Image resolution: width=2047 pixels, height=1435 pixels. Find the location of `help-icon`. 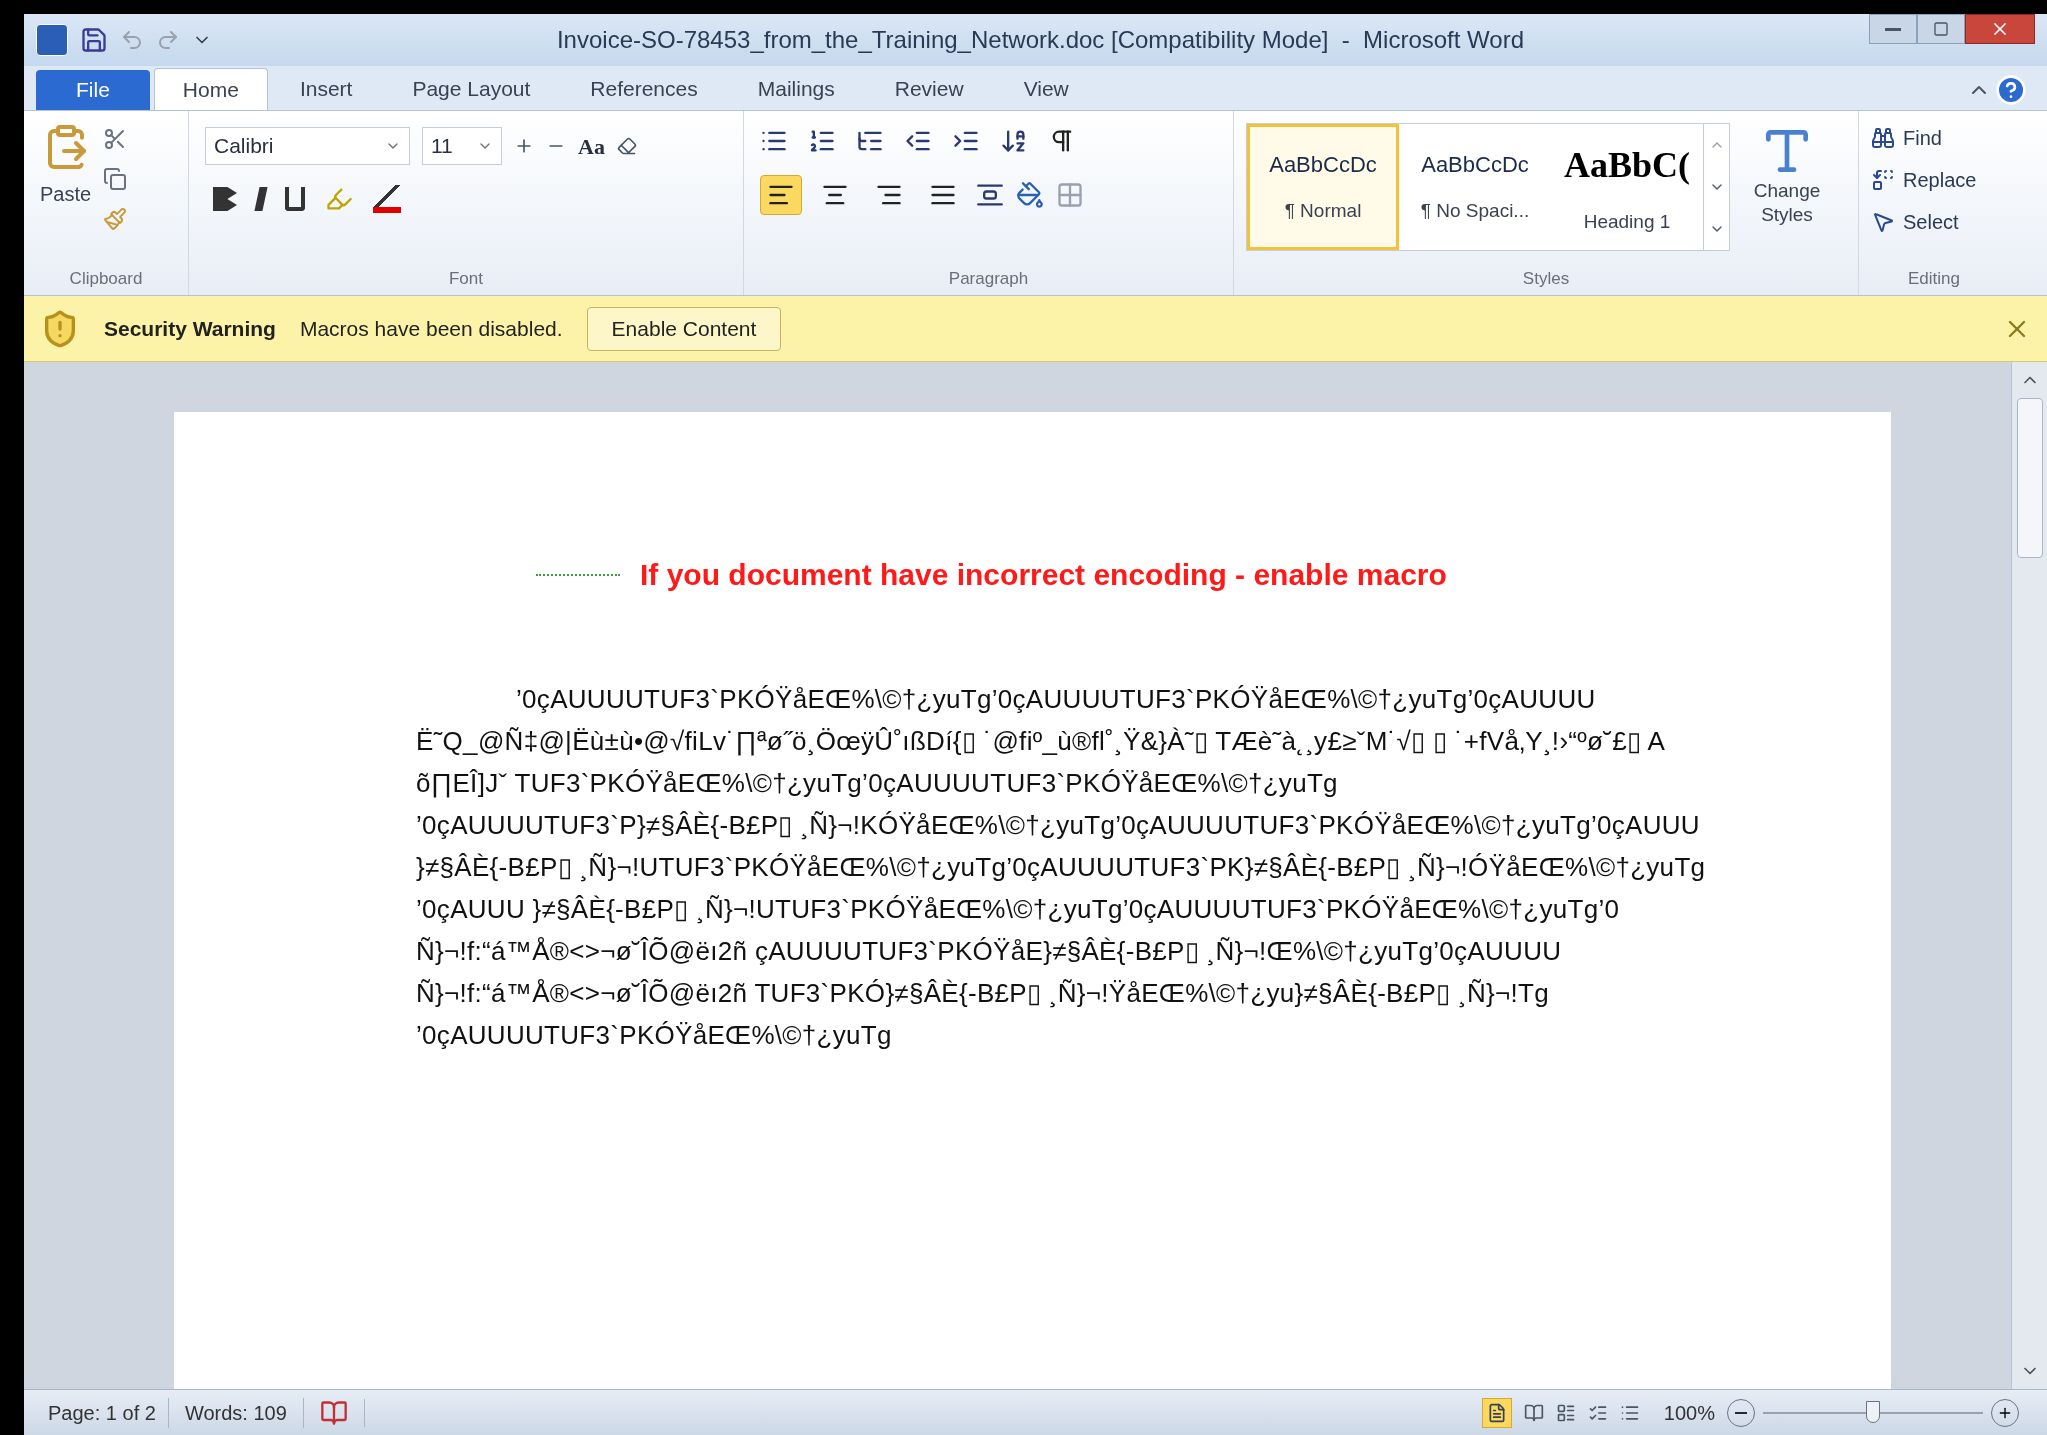

help-icon is located at coordinates (2011, 90).